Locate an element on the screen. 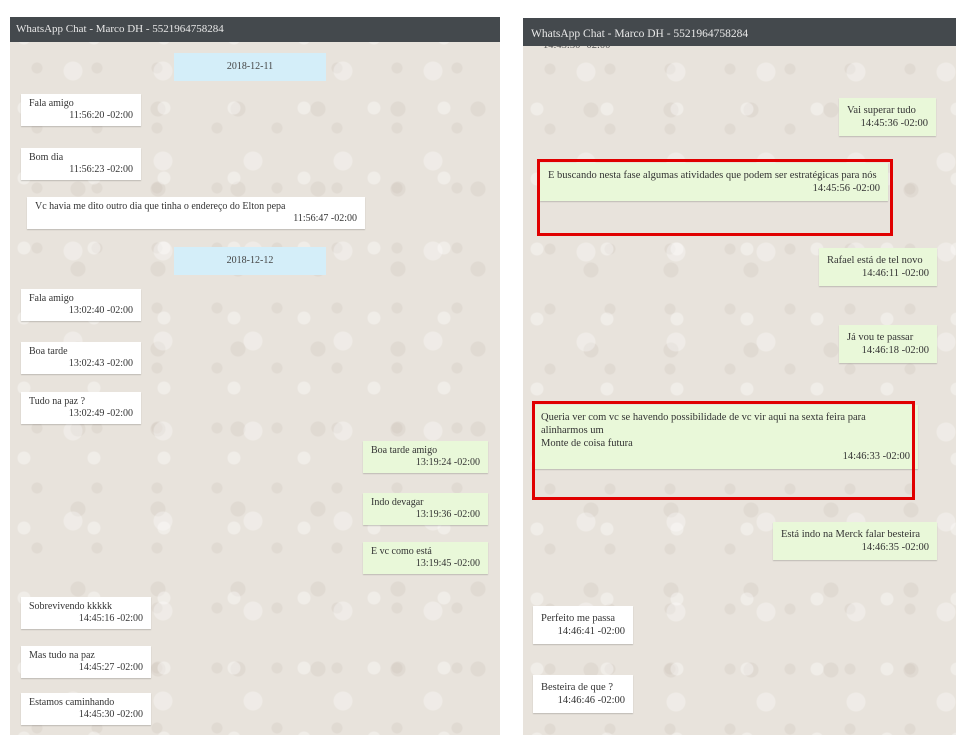 The image size is (956, 735). message-timestamp: 13:02:43 -02:00 is located at coordinates (100, 363).